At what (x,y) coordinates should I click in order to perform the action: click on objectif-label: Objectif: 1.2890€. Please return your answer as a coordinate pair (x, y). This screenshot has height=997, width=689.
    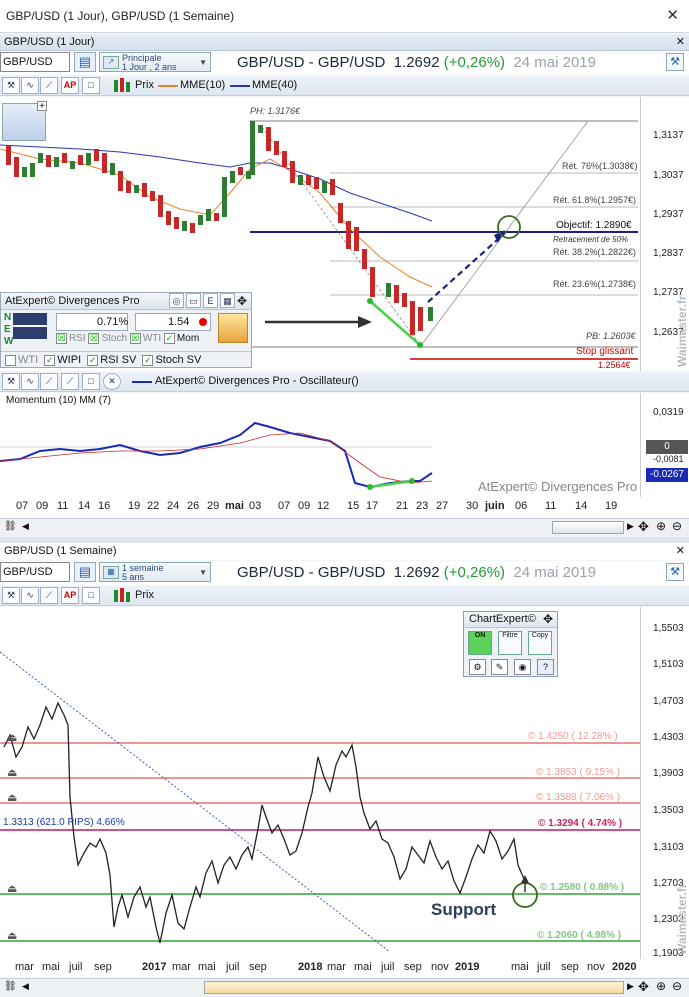
    Looking at the image, I should click on (594, 225).